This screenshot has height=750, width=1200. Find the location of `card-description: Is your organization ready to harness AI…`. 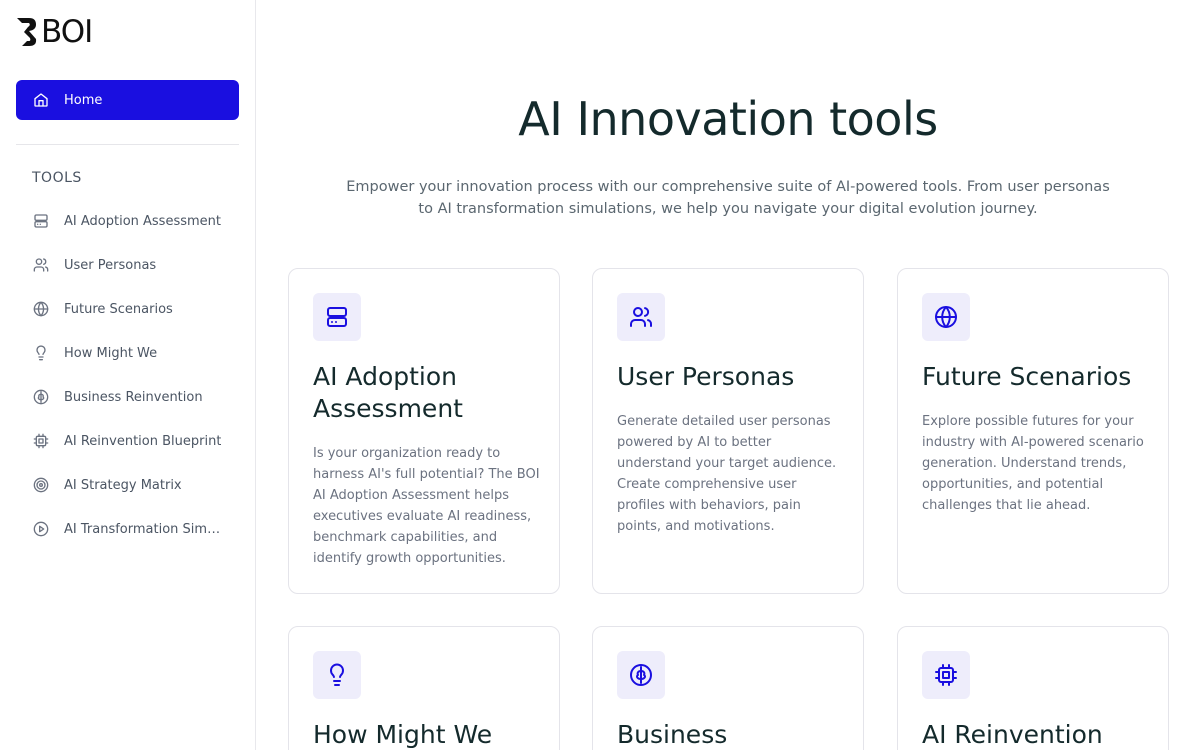

card-description: Is your organization ready to harness AI… is located at coordinates (426, 506).